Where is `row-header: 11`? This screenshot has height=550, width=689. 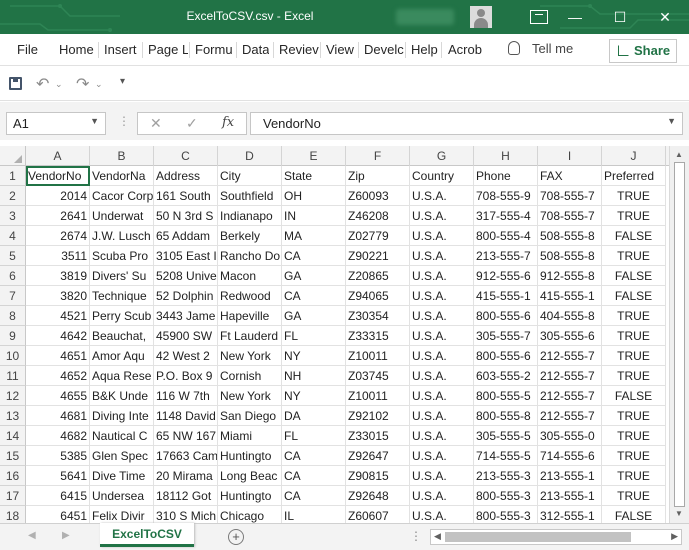 row-header: 11 is located at coordinates (13, 376).